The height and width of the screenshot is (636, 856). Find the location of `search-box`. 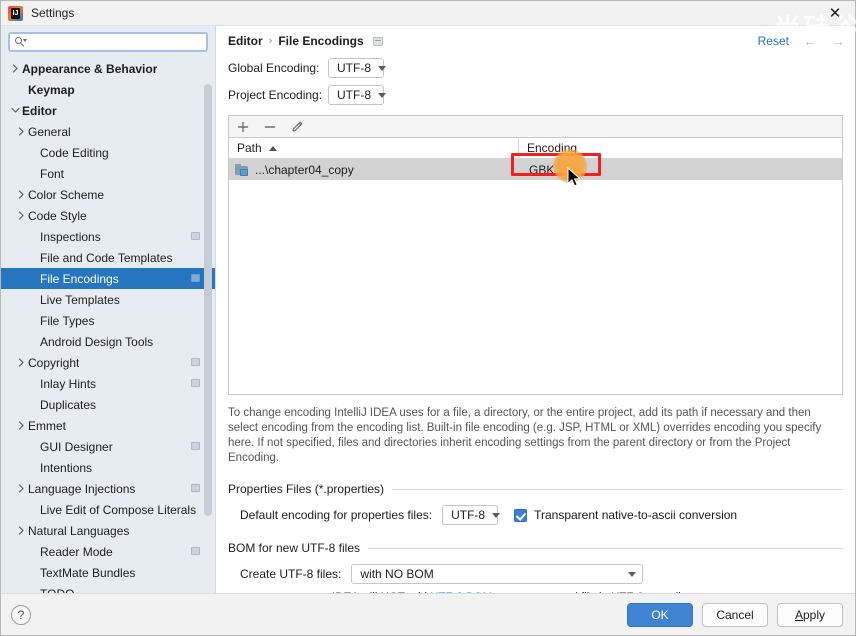

search-box is located at coordinates (108, 42).